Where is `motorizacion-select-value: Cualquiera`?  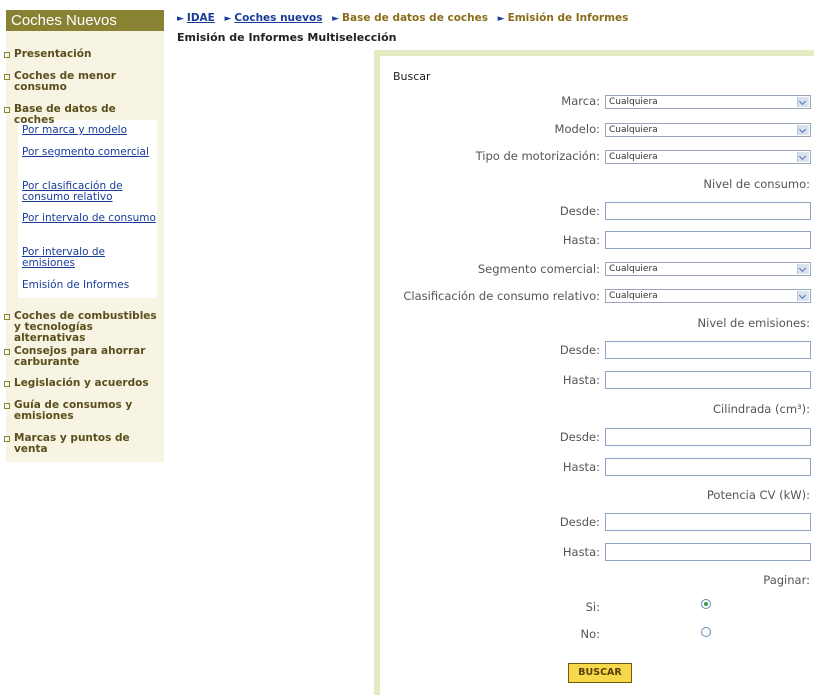 motorizacion-select-value: Cualquiera is located at coordinates (633, 157).